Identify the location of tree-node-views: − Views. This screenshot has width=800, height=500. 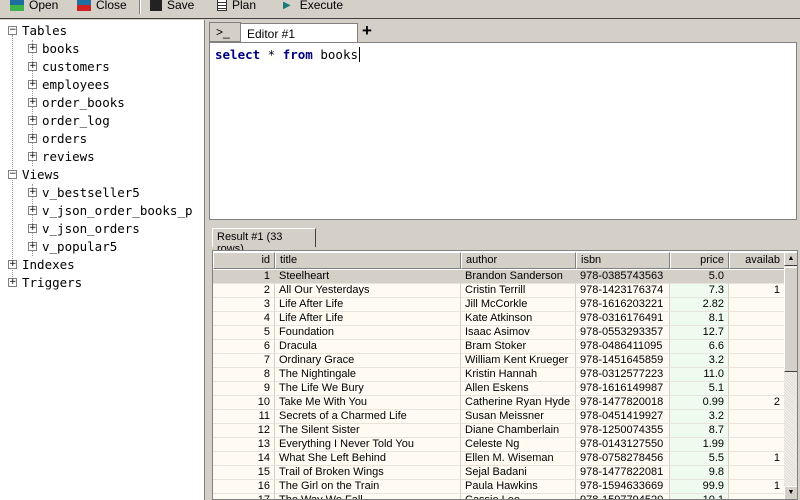
(34, 174).